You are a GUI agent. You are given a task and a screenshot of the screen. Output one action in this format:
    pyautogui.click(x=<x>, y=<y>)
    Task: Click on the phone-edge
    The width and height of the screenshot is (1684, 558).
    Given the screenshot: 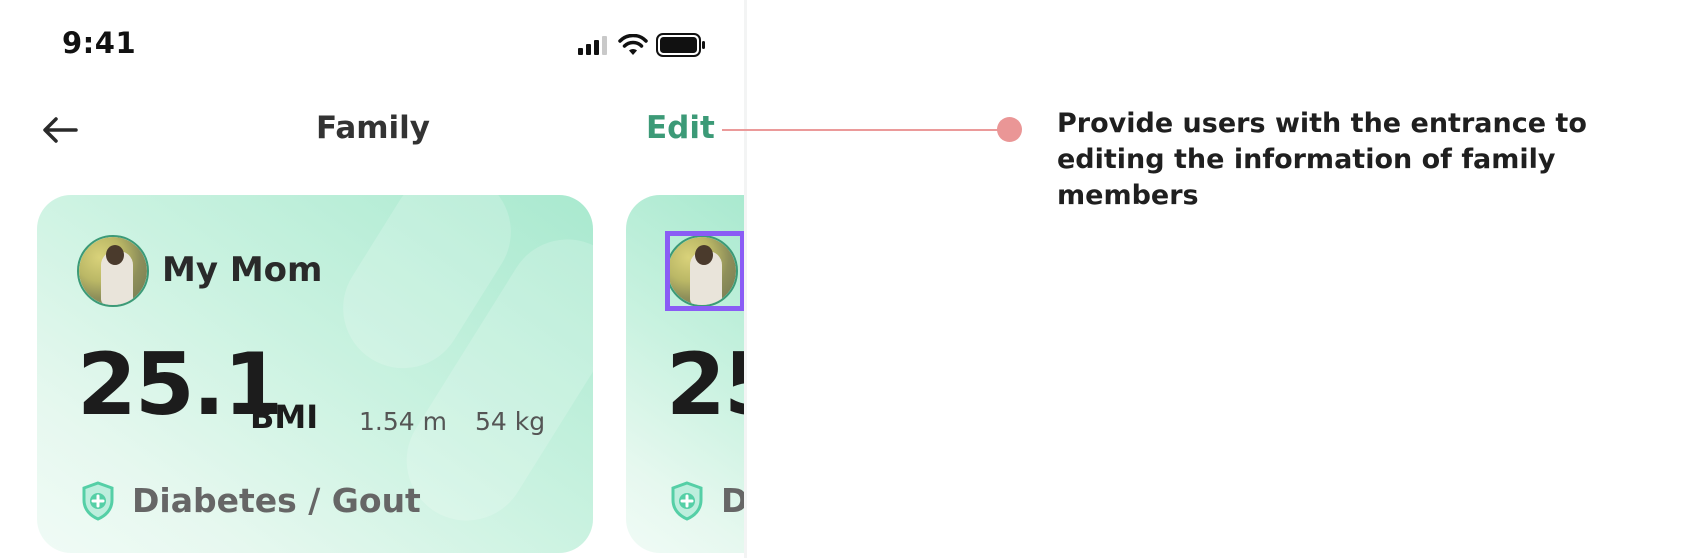 What is the action you would take?
    pyautogui.click(x=745, y=279)
    